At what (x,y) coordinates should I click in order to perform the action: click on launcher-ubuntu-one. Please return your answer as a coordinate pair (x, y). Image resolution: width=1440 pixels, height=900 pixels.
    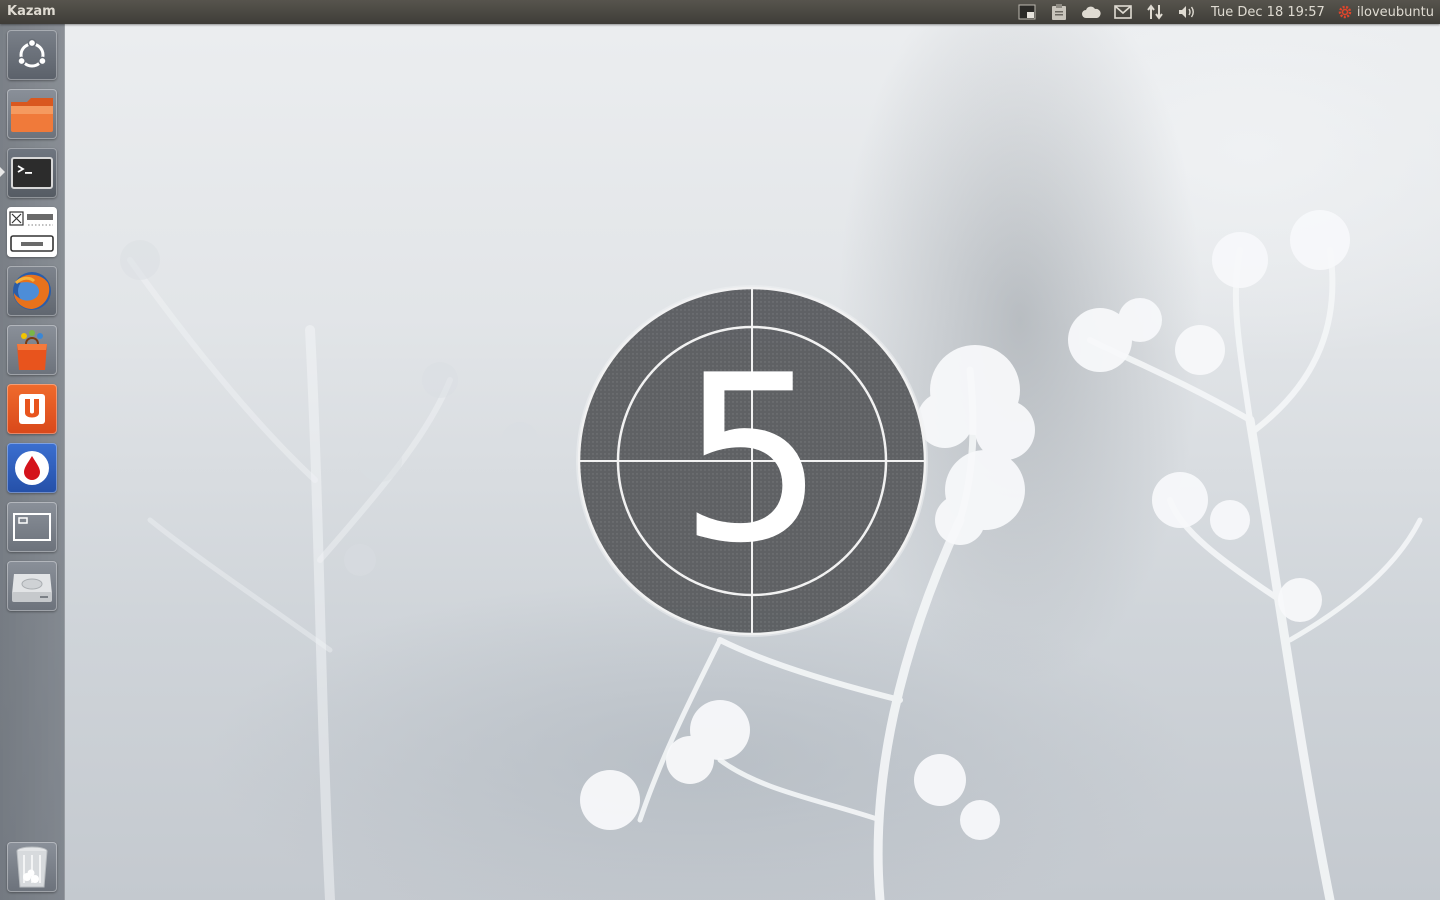
    Looking at the image, I should click on (32, 409).